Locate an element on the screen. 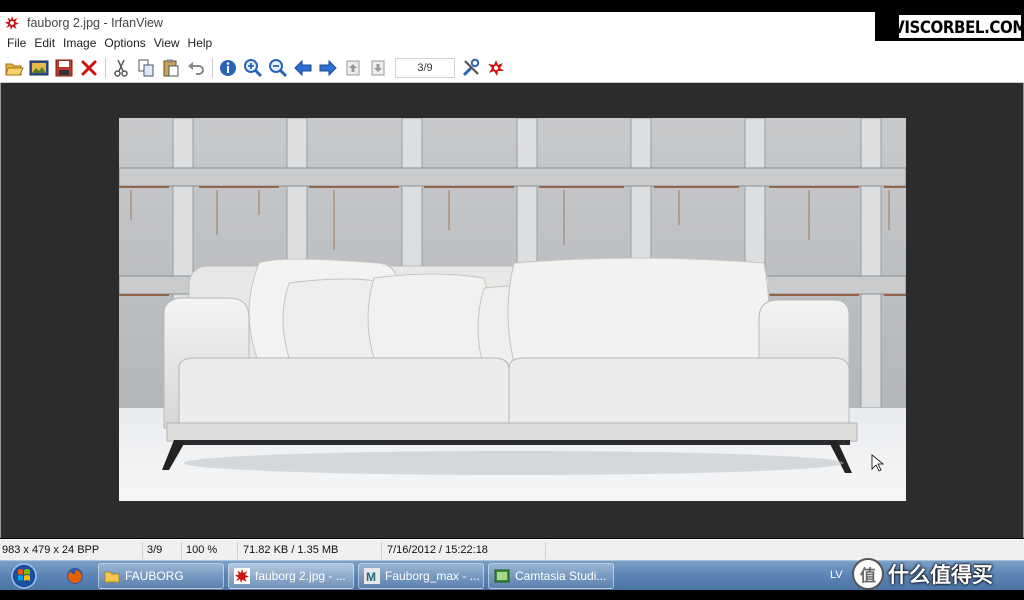 This screenshot has height=600, width=1024. firefox-icon is located at coordinates (75, 576).